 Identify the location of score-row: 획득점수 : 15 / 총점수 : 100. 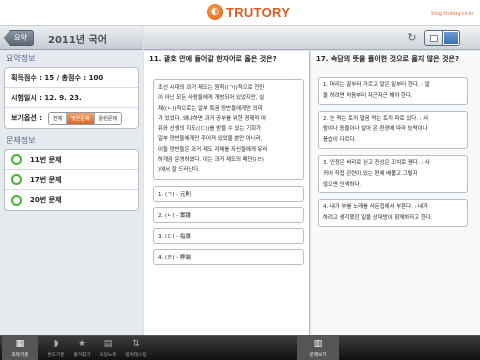
(71, 78).